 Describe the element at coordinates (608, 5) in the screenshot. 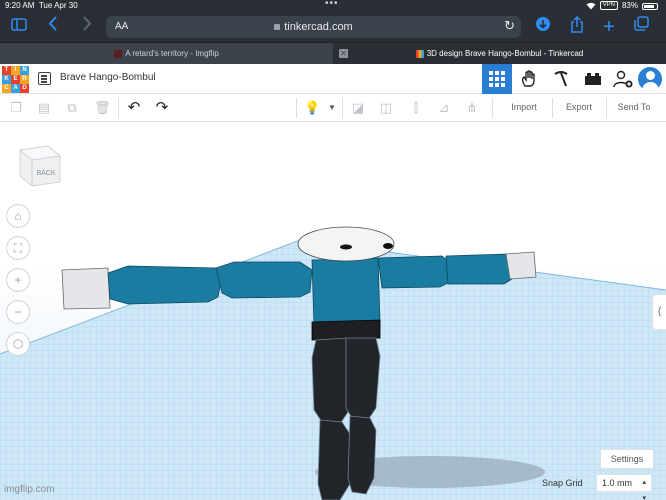

I see `vpn-badge: VPN` at that location.